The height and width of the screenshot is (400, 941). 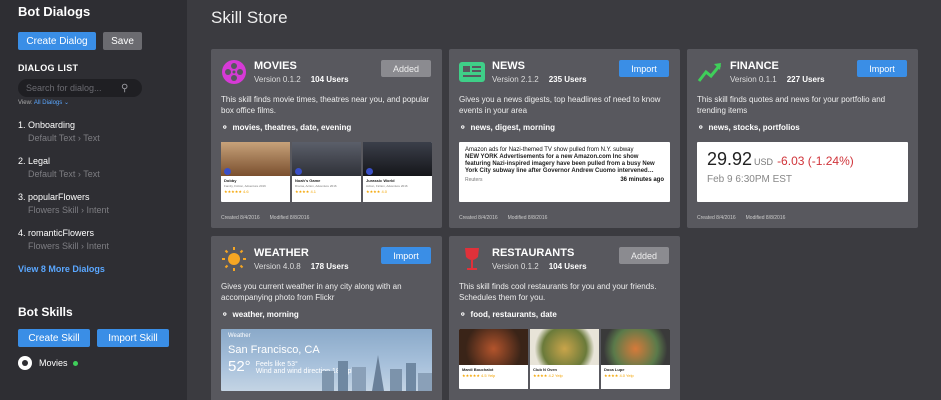 I want to click on tags-text: movies, theatres, date, evening, so click(x=292, y=127).